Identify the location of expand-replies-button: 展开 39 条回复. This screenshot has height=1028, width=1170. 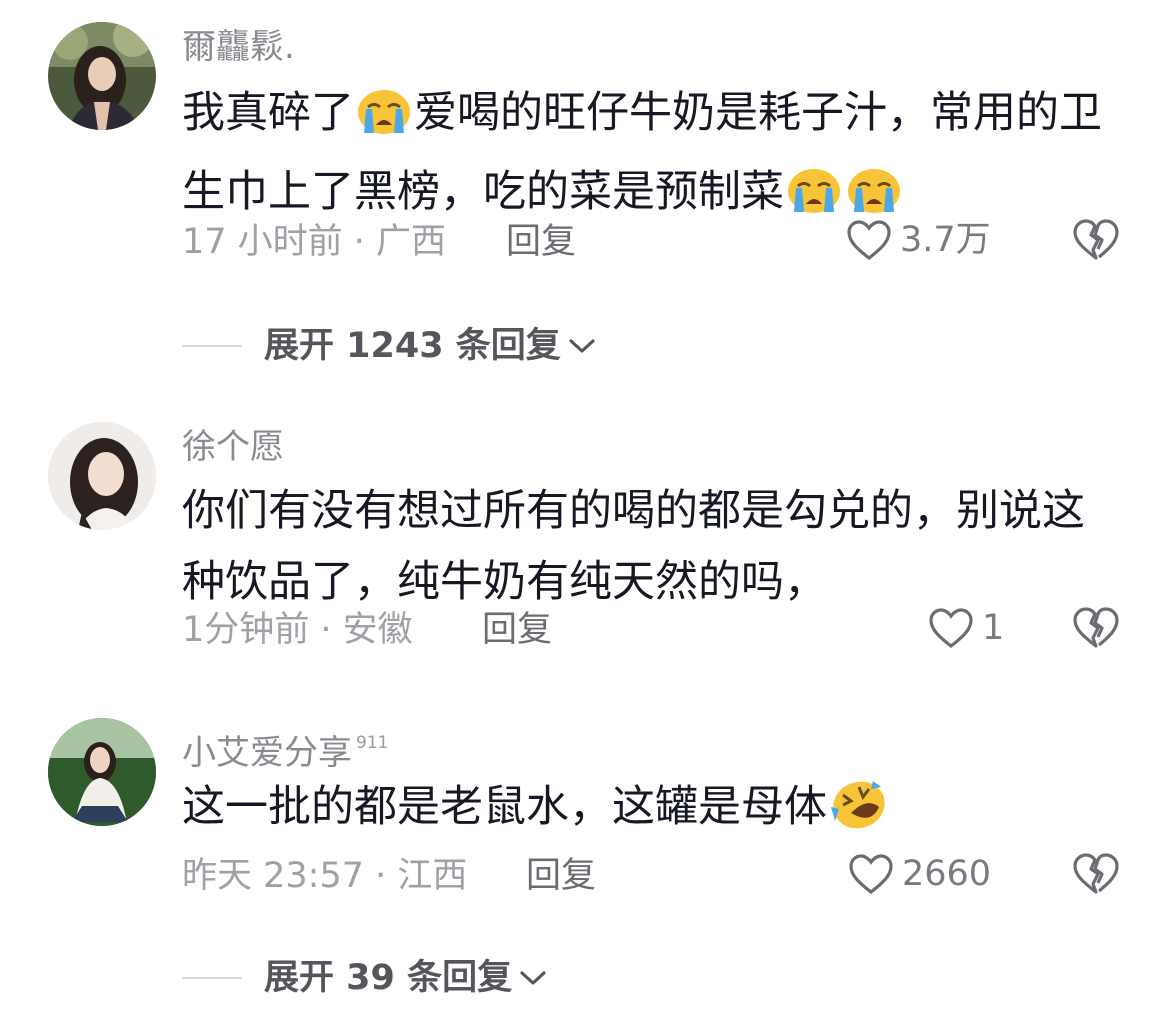
(365, 978).